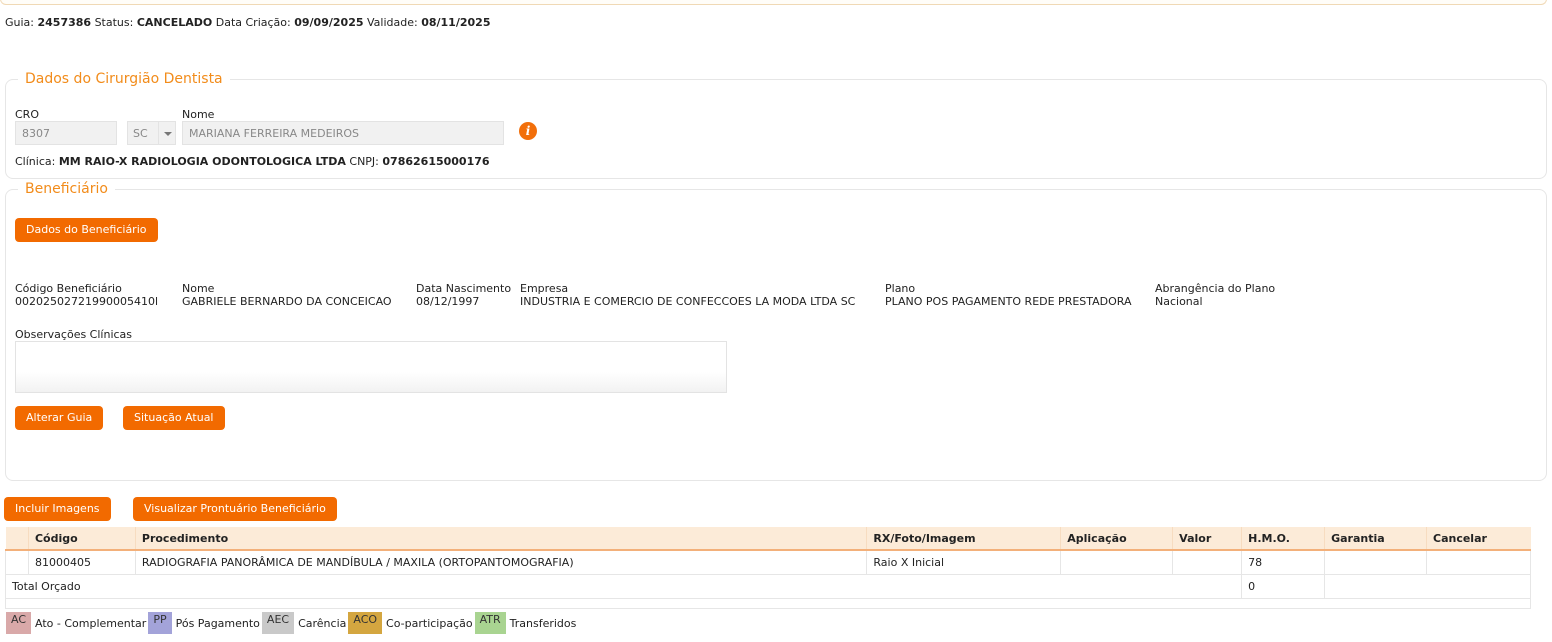  What do you see at coordinates (35, 161) in the screenshot?
I see `clinica-label: Clínica:` at bounding box center [35, 161].